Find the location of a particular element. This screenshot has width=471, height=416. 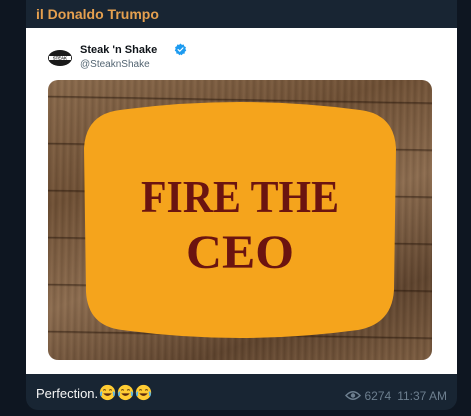

sign-text-line-2: Ceo is located at coordinates (240, 252).